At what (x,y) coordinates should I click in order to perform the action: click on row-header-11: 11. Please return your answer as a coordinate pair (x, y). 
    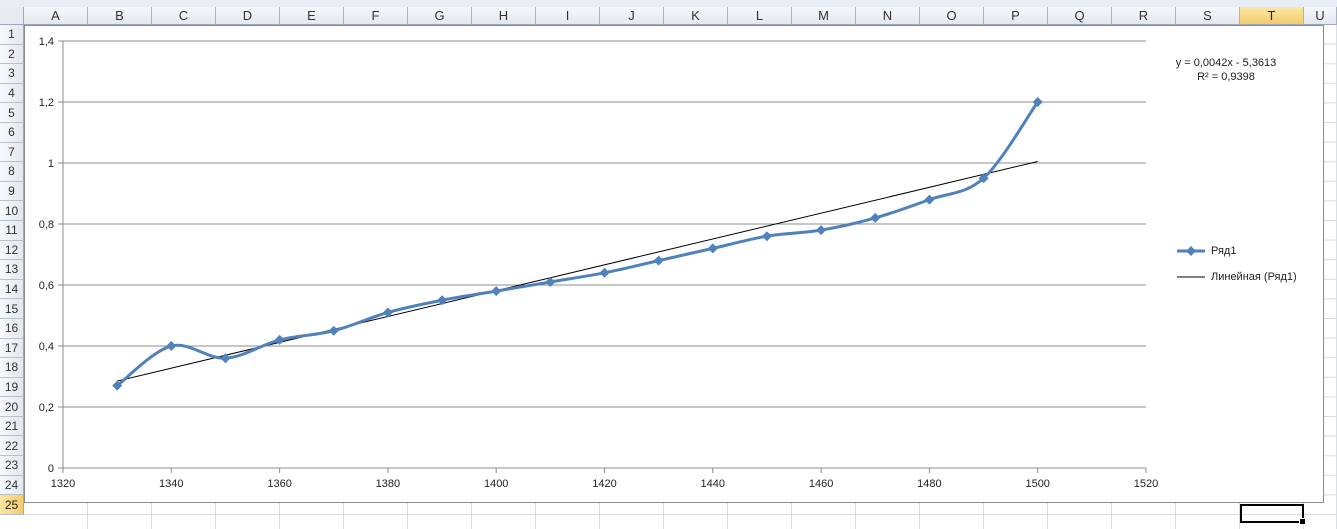
    Looking at the image, I should click on (12, 230).